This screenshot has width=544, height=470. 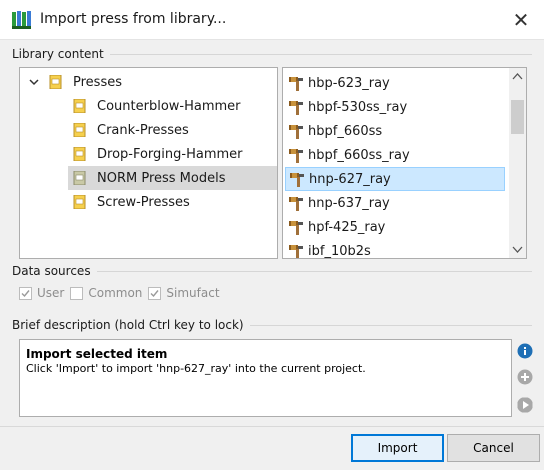 What do you see at coordinates (97, 354) in the screenshot?
I see `description-heading: Import selected item` at bounding box center [97, 354].